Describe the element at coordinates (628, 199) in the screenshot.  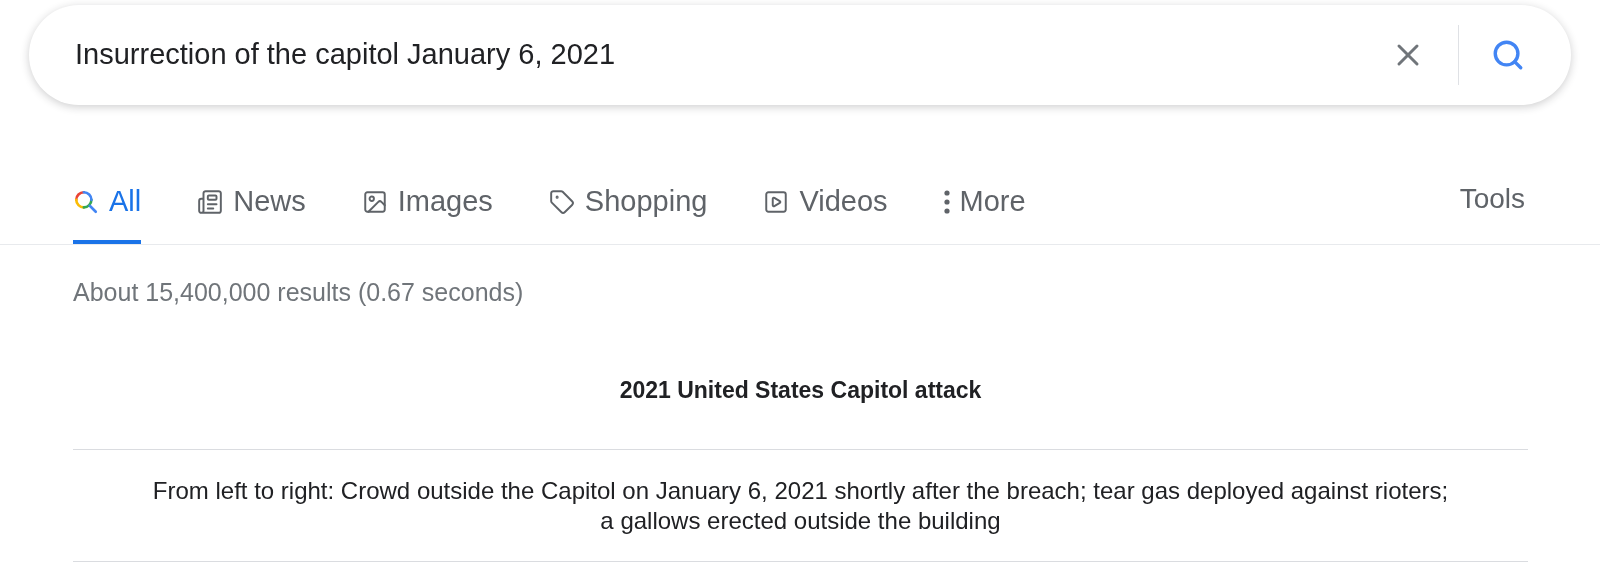
I see `tab: Shopping` at that location.